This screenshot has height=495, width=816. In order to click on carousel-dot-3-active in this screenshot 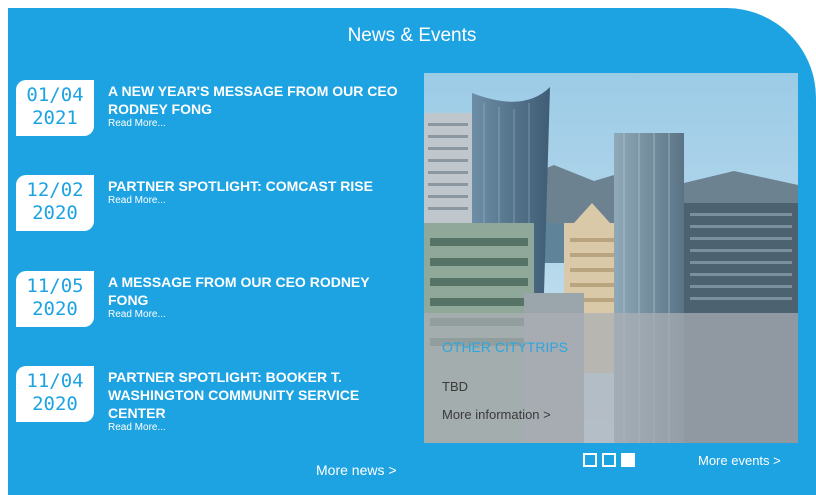, I will do `click(628, 460)`.